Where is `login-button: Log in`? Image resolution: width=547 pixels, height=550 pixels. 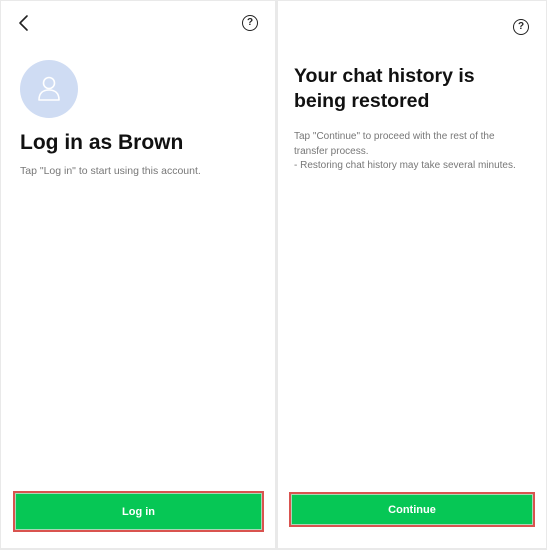 login-button: Log in is located at coordinates (138, 511).